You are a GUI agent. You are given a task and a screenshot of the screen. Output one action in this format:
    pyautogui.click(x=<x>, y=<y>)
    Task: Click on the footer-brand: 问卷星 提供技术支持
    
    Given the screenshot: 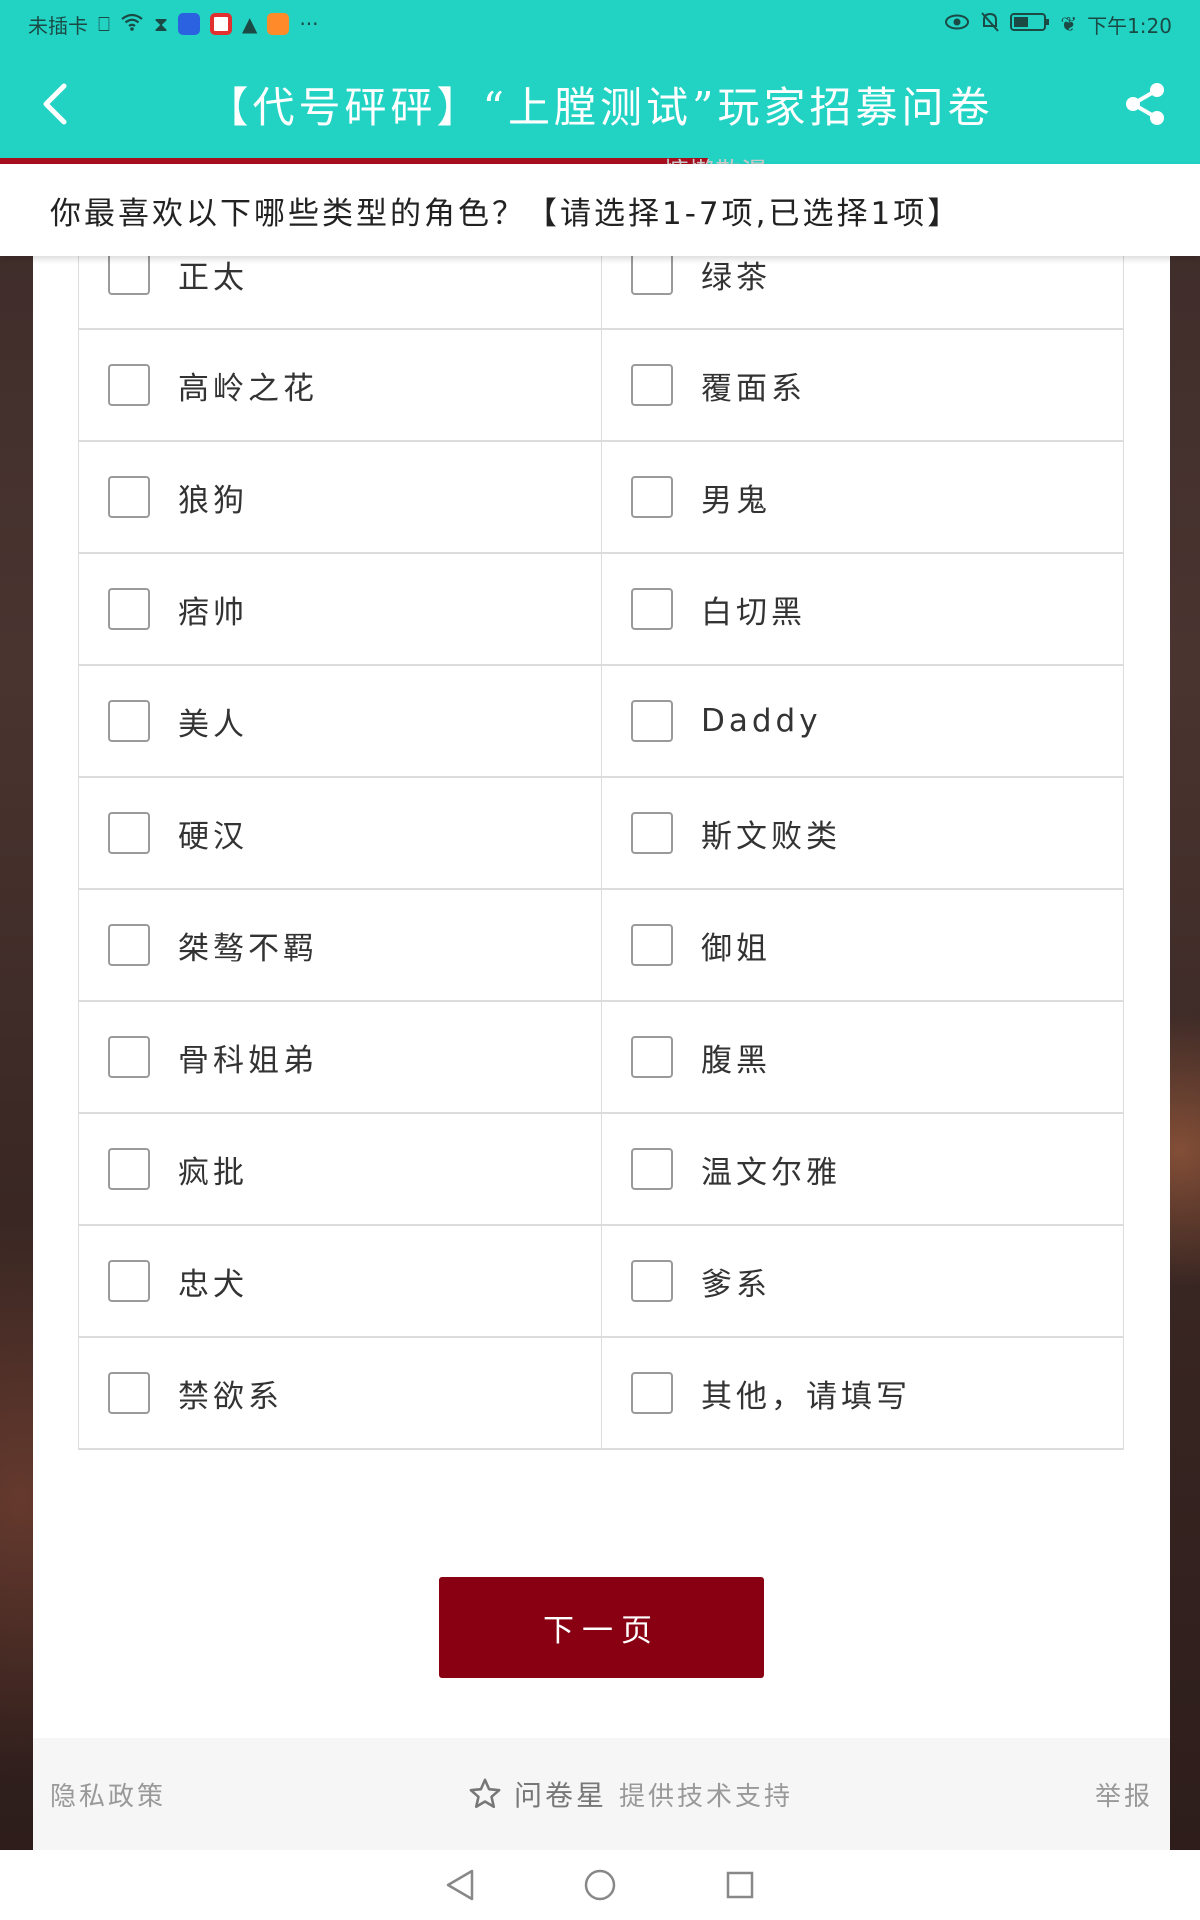 What is the action you would take?
    pyautogui.click(x=630, y=1794)
    